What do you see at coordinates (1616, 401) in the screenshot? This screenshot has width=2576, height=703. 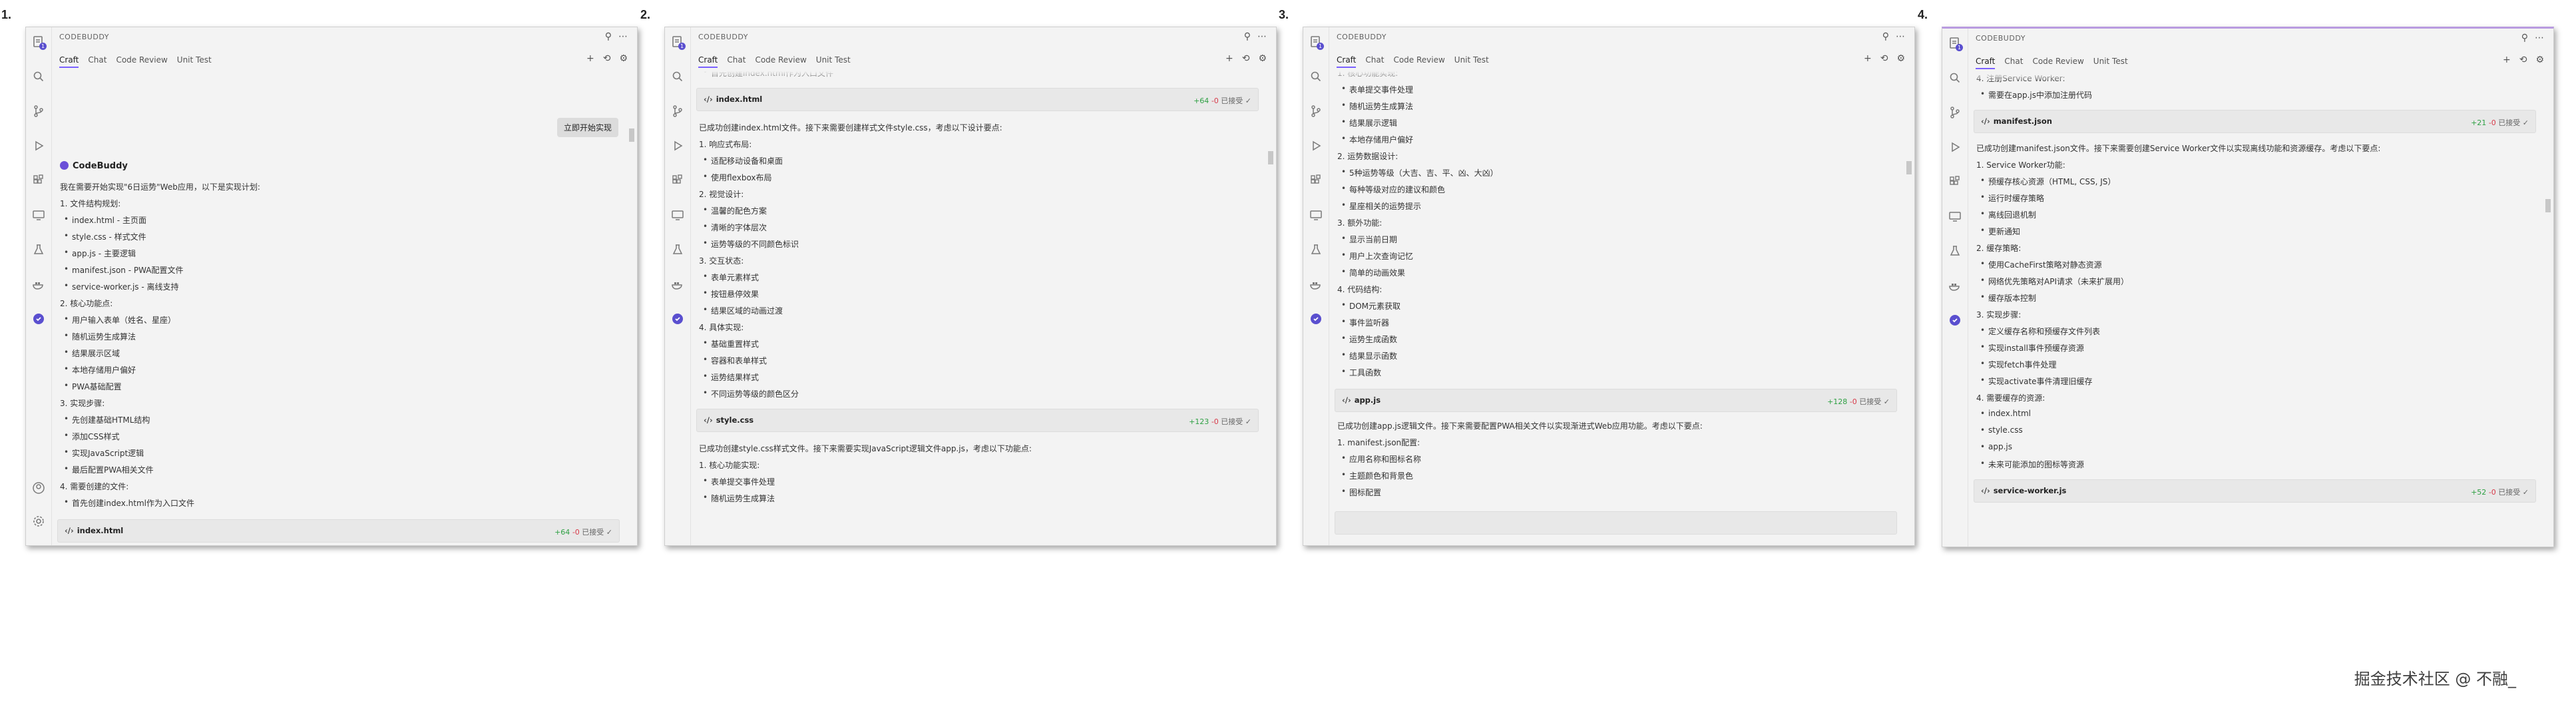 I see `code-file-card: ‹/› app.js +128 -0 已接受 ✓` at bounding box center [1616, 401].